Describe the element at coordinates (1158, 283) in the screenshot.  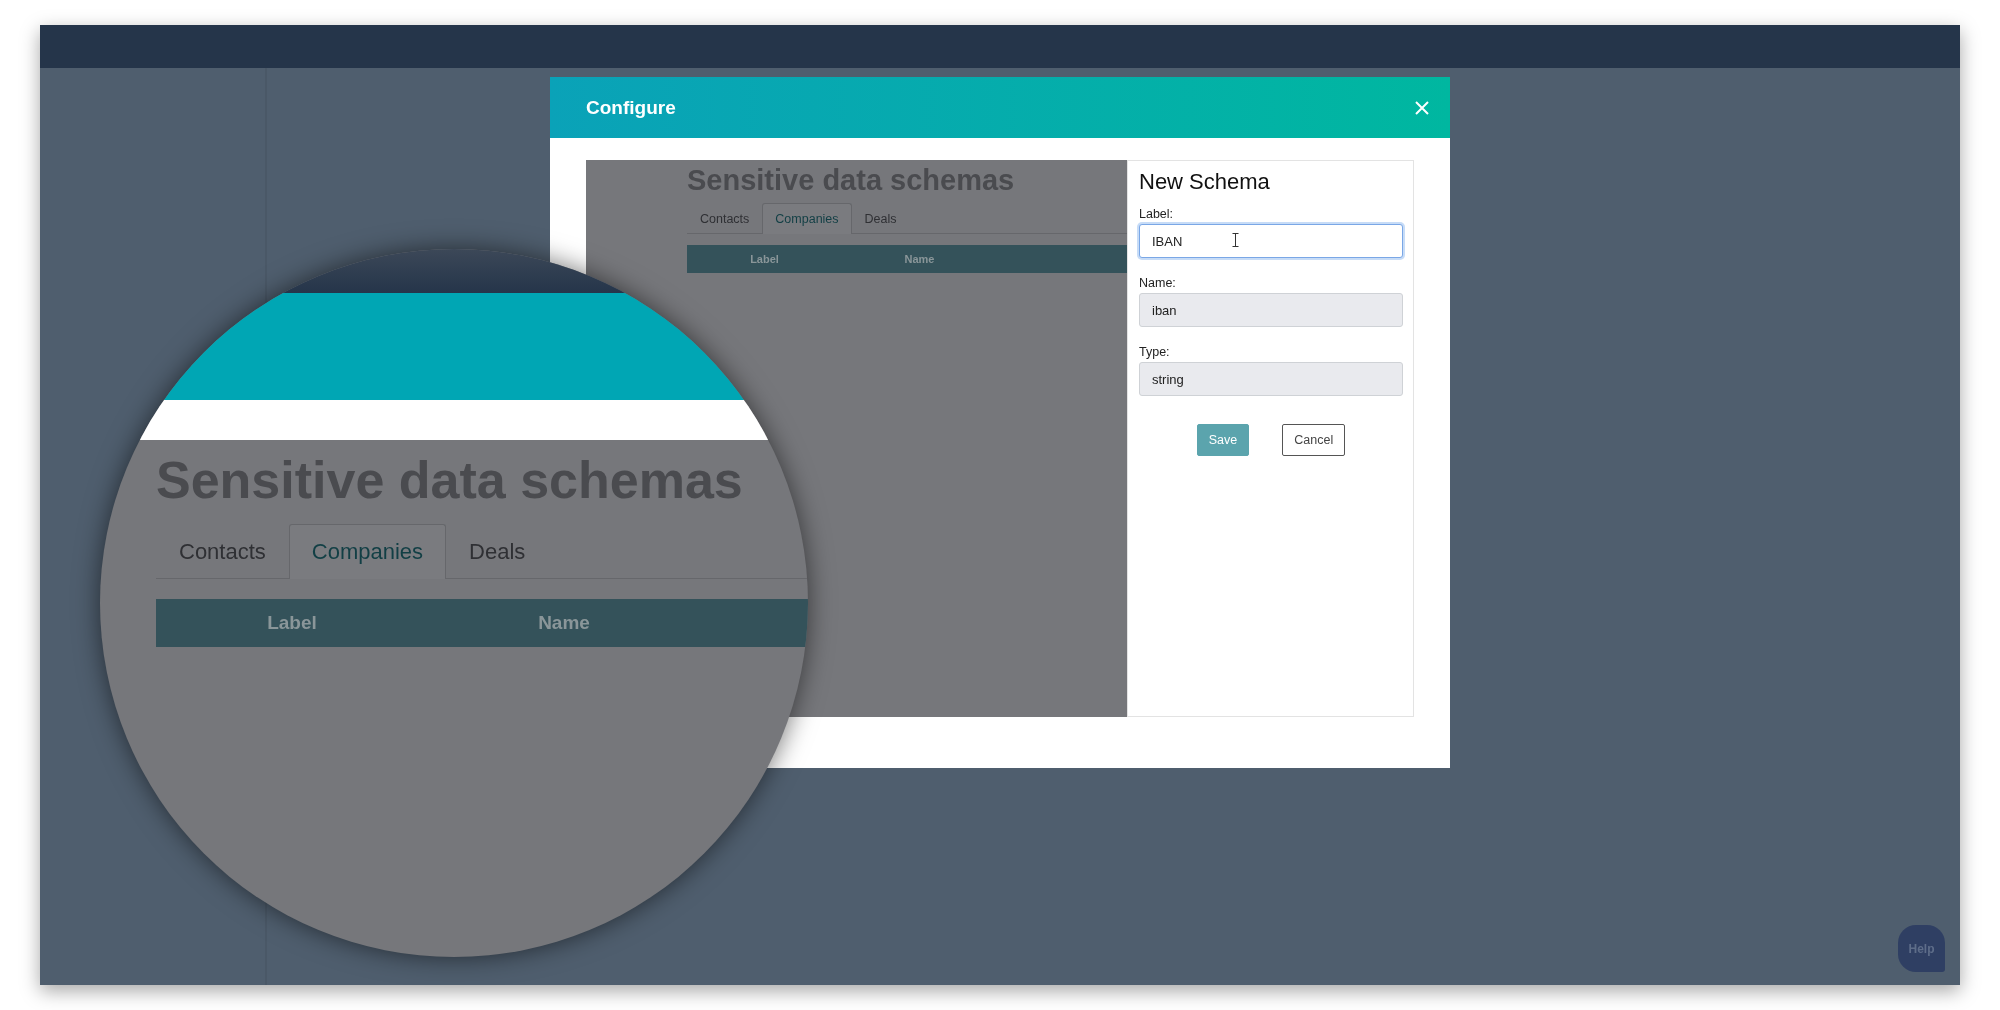
I see `field-label: Name:` at that location.